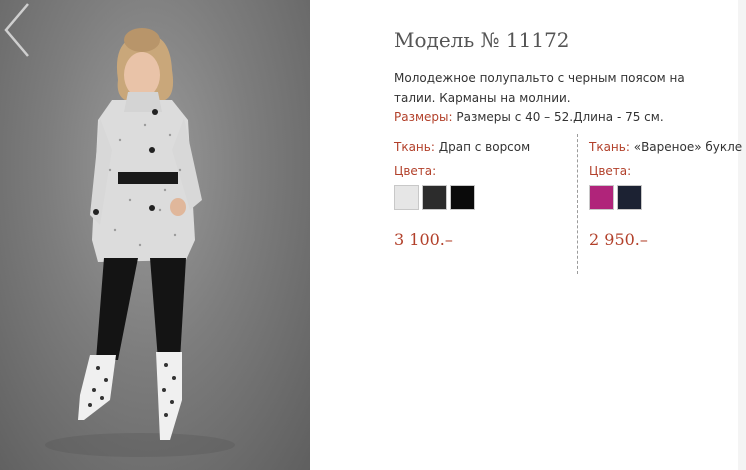  Describe the element at coordinates (610, 171) in the screenshot. I see `variant-2-colors-label: Цвета:` at that location.